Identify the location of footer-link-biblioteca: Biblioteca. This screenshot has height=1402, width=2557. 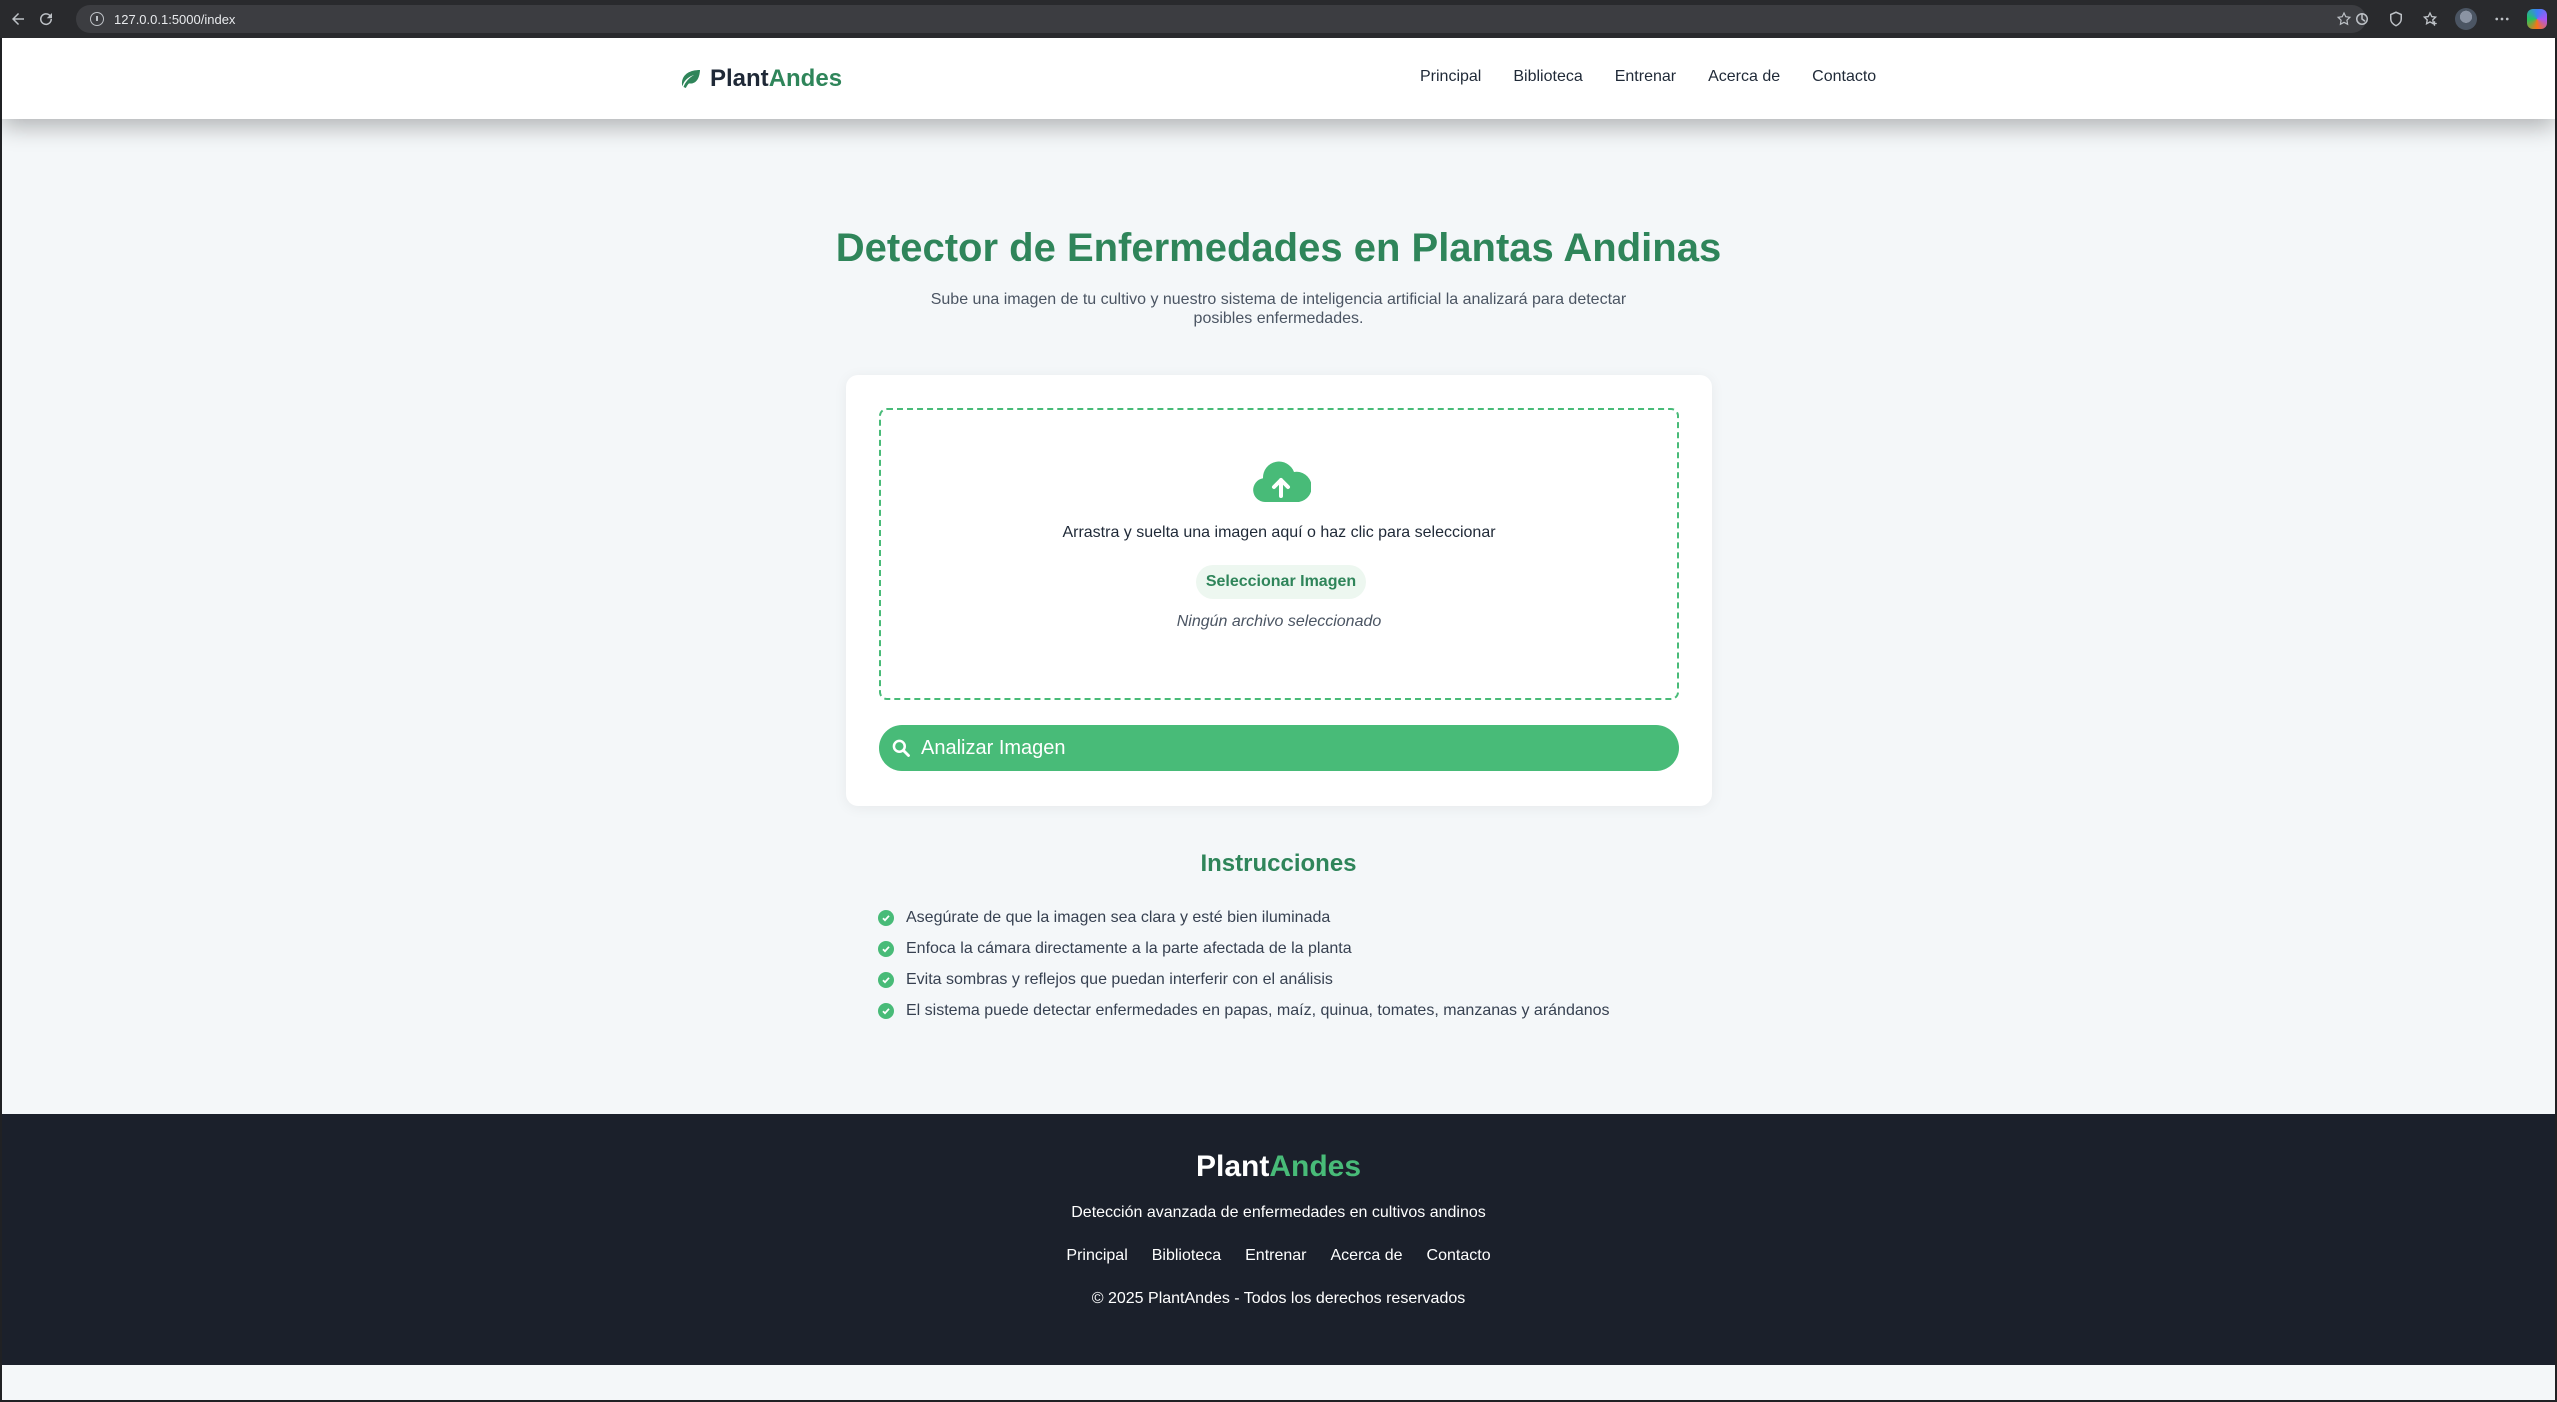
(1186, 1256).